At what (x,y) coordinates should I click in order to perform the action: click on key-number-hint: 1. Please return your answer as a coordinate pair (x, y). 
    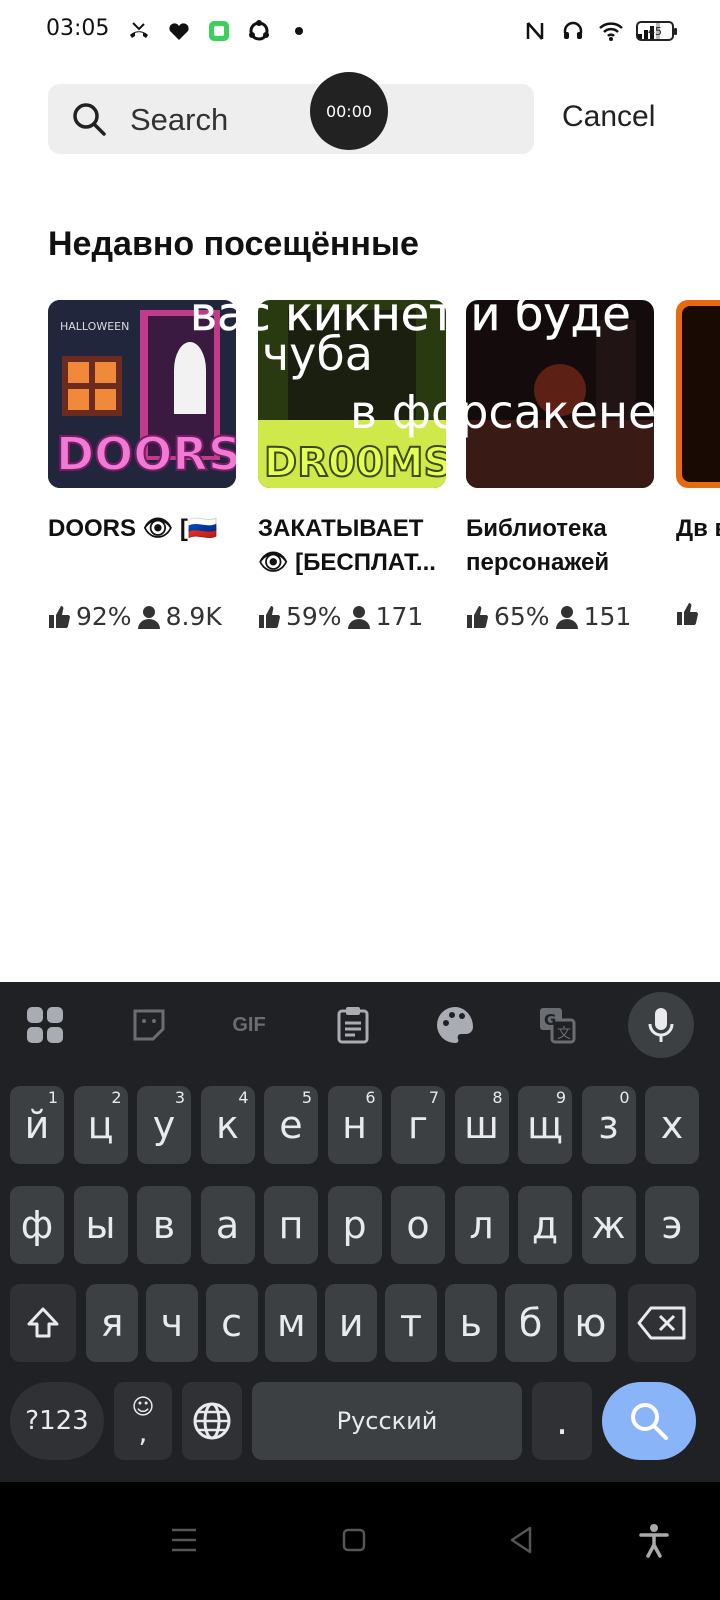
    Looking at the image, I should click on (52, 1097).